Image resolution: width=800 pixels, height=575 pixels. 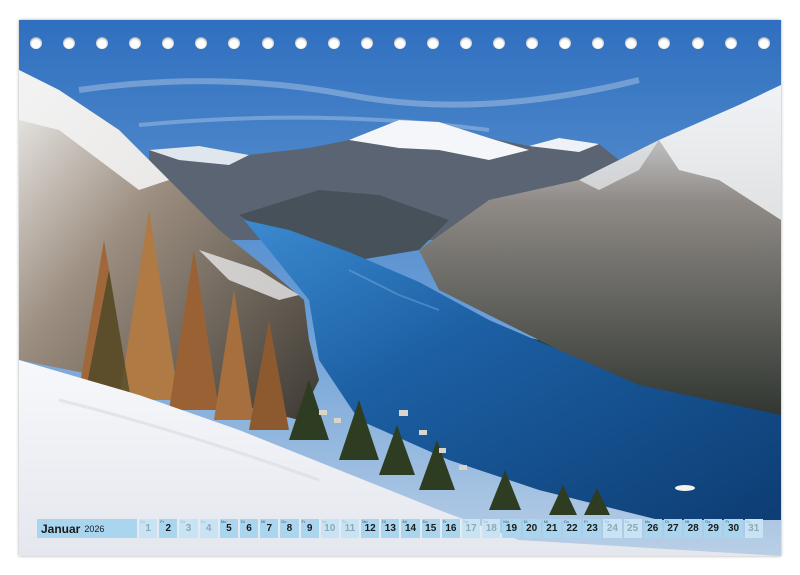 I want to click on day-number: 11, so click(x=350, y=528).